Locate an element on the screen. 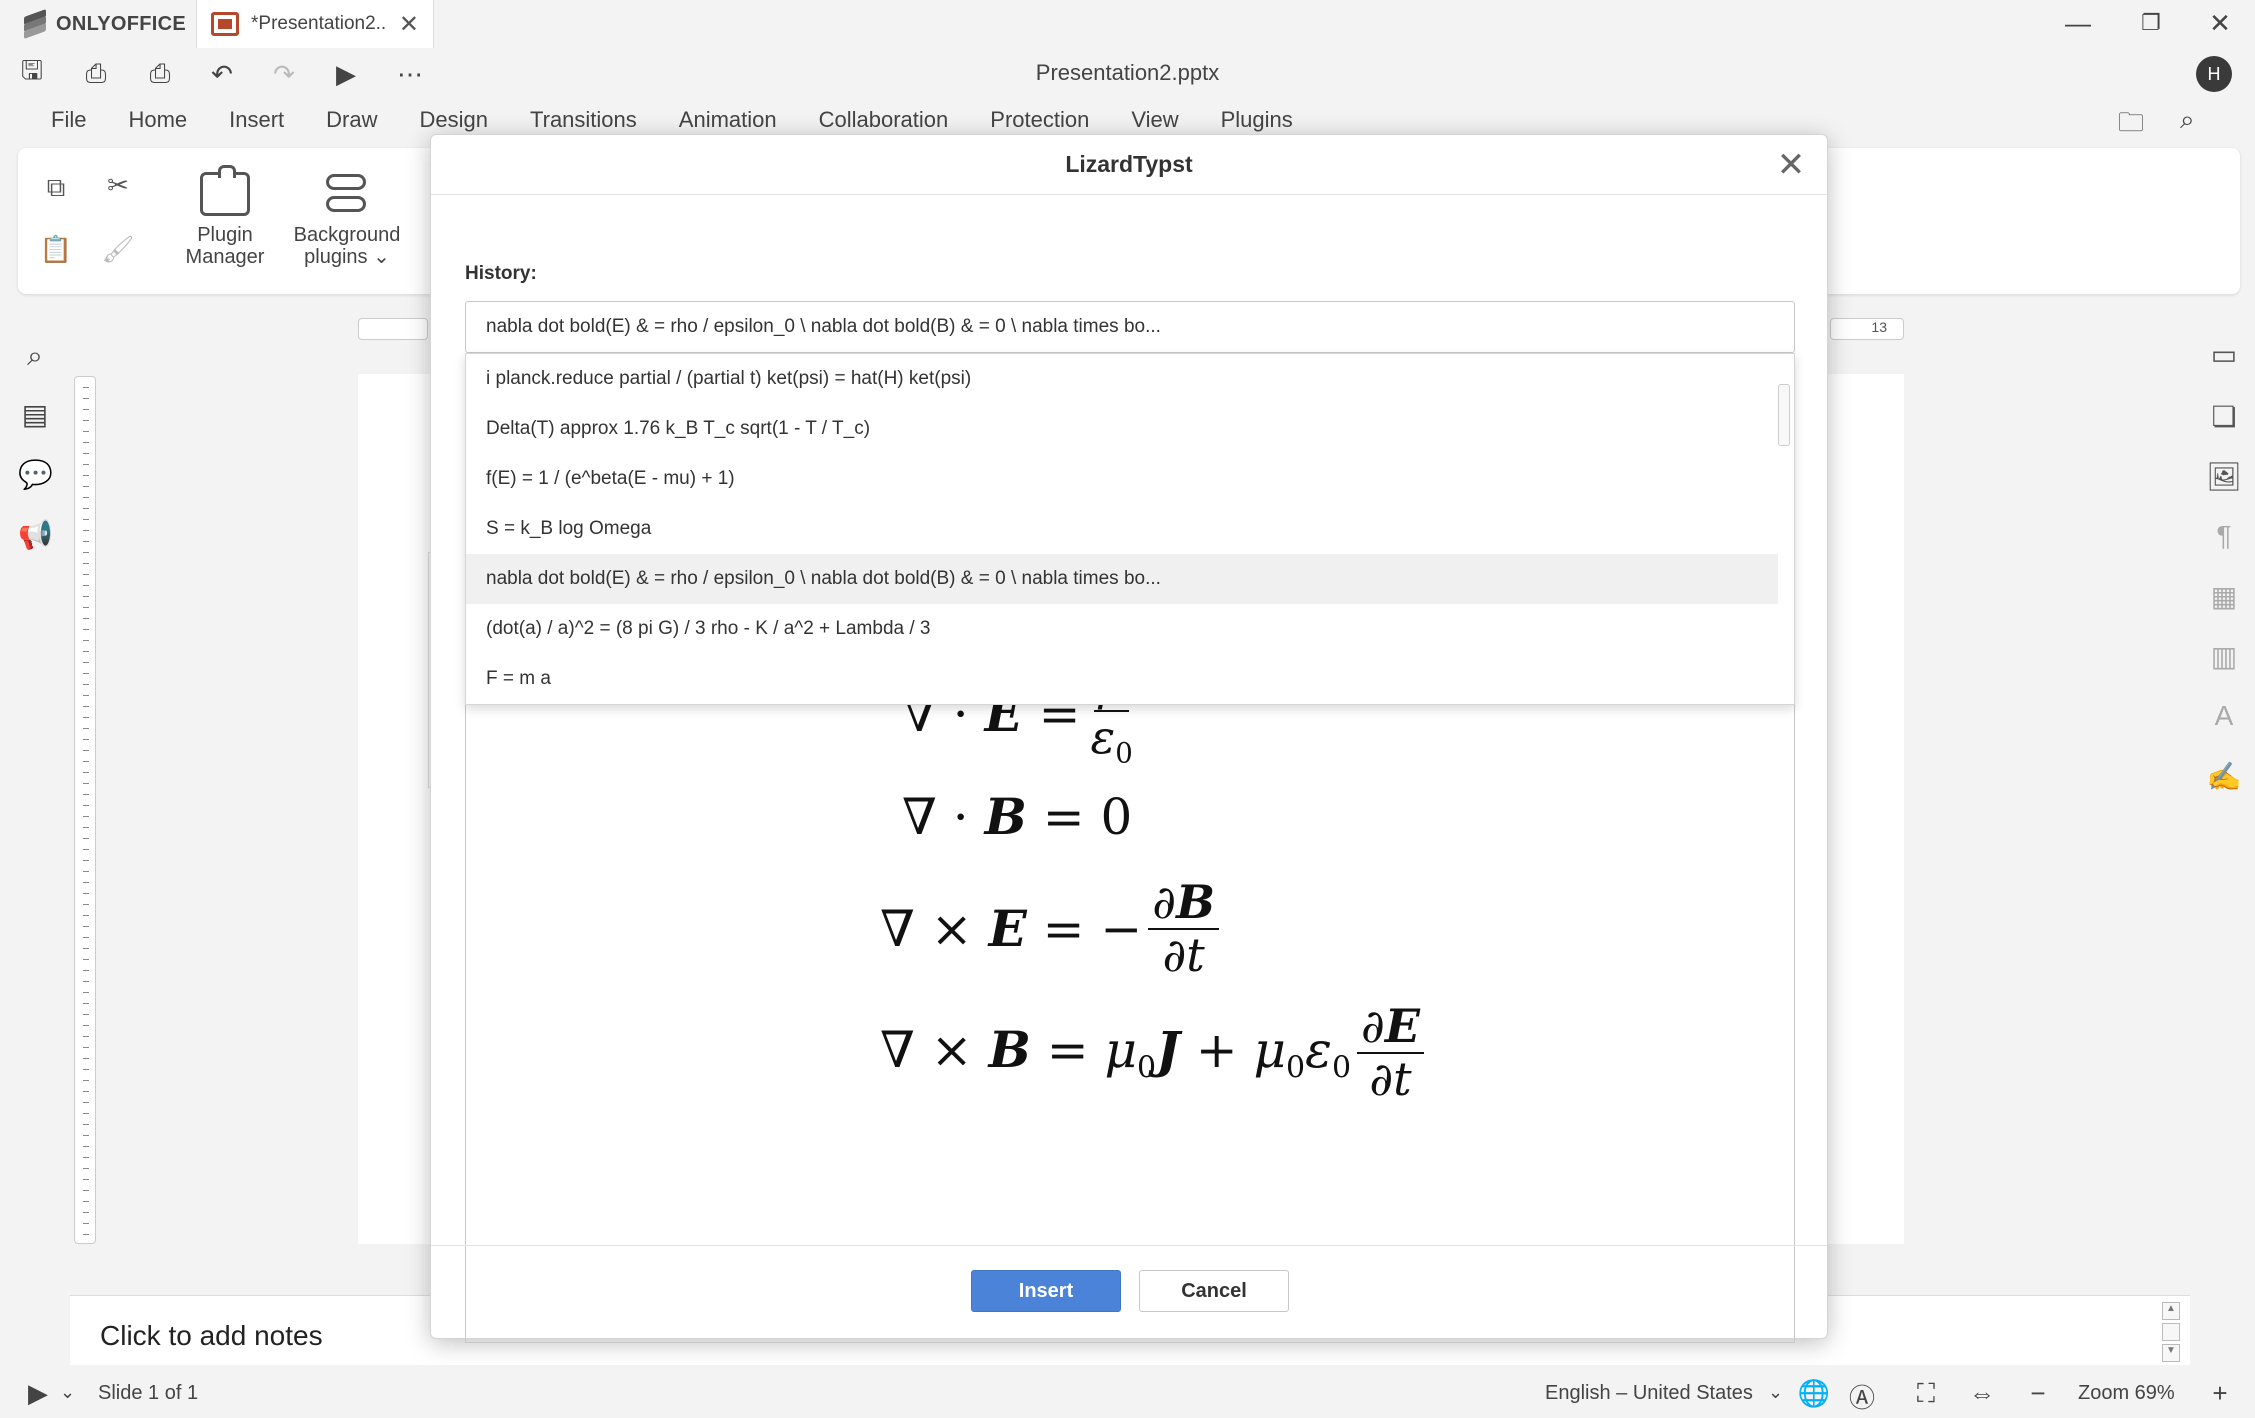 This screenshot has height=1418, width=2255. dropdown-scrollbar is located at coordinates (1784, 415).